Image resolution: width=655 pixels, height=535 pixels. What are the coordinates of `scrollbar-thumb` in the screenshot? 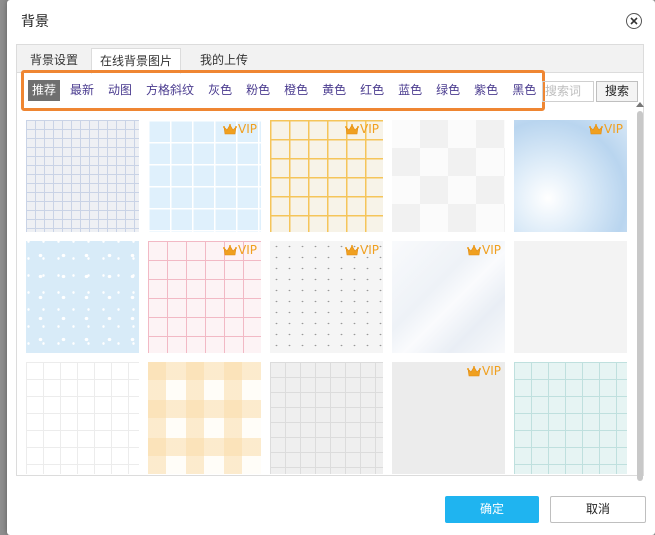 It's located at (640, 296).